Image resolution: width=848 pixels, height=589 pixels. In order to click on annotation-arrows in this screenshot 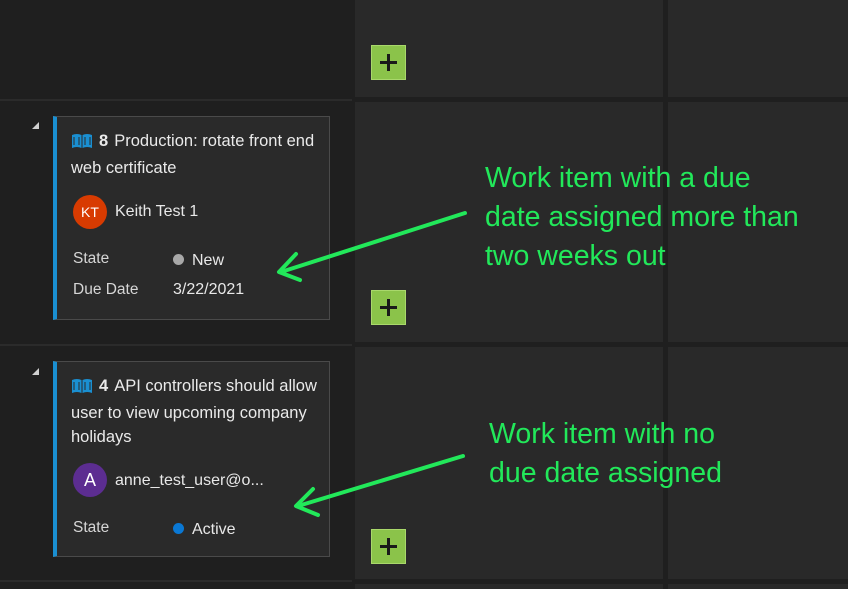, I will do `click(372, 364)`.